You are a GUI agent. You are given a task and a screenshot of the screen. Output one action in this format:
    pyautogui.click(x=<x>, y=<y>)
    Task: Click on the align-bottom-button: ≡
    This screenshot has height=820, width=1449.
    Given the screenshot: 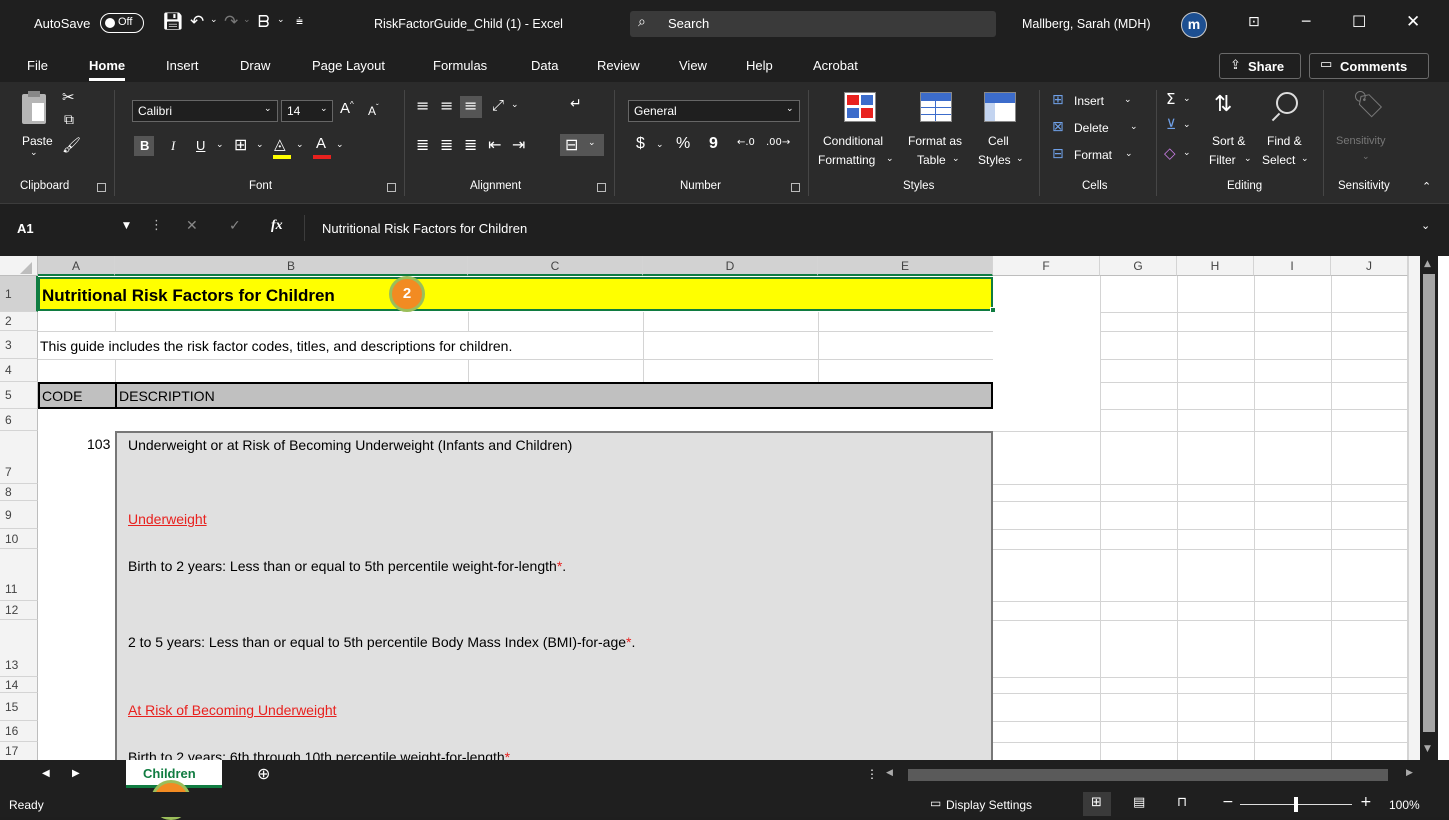 What is the action you would take?
    pyautogui.click(x=471, y=107)
    